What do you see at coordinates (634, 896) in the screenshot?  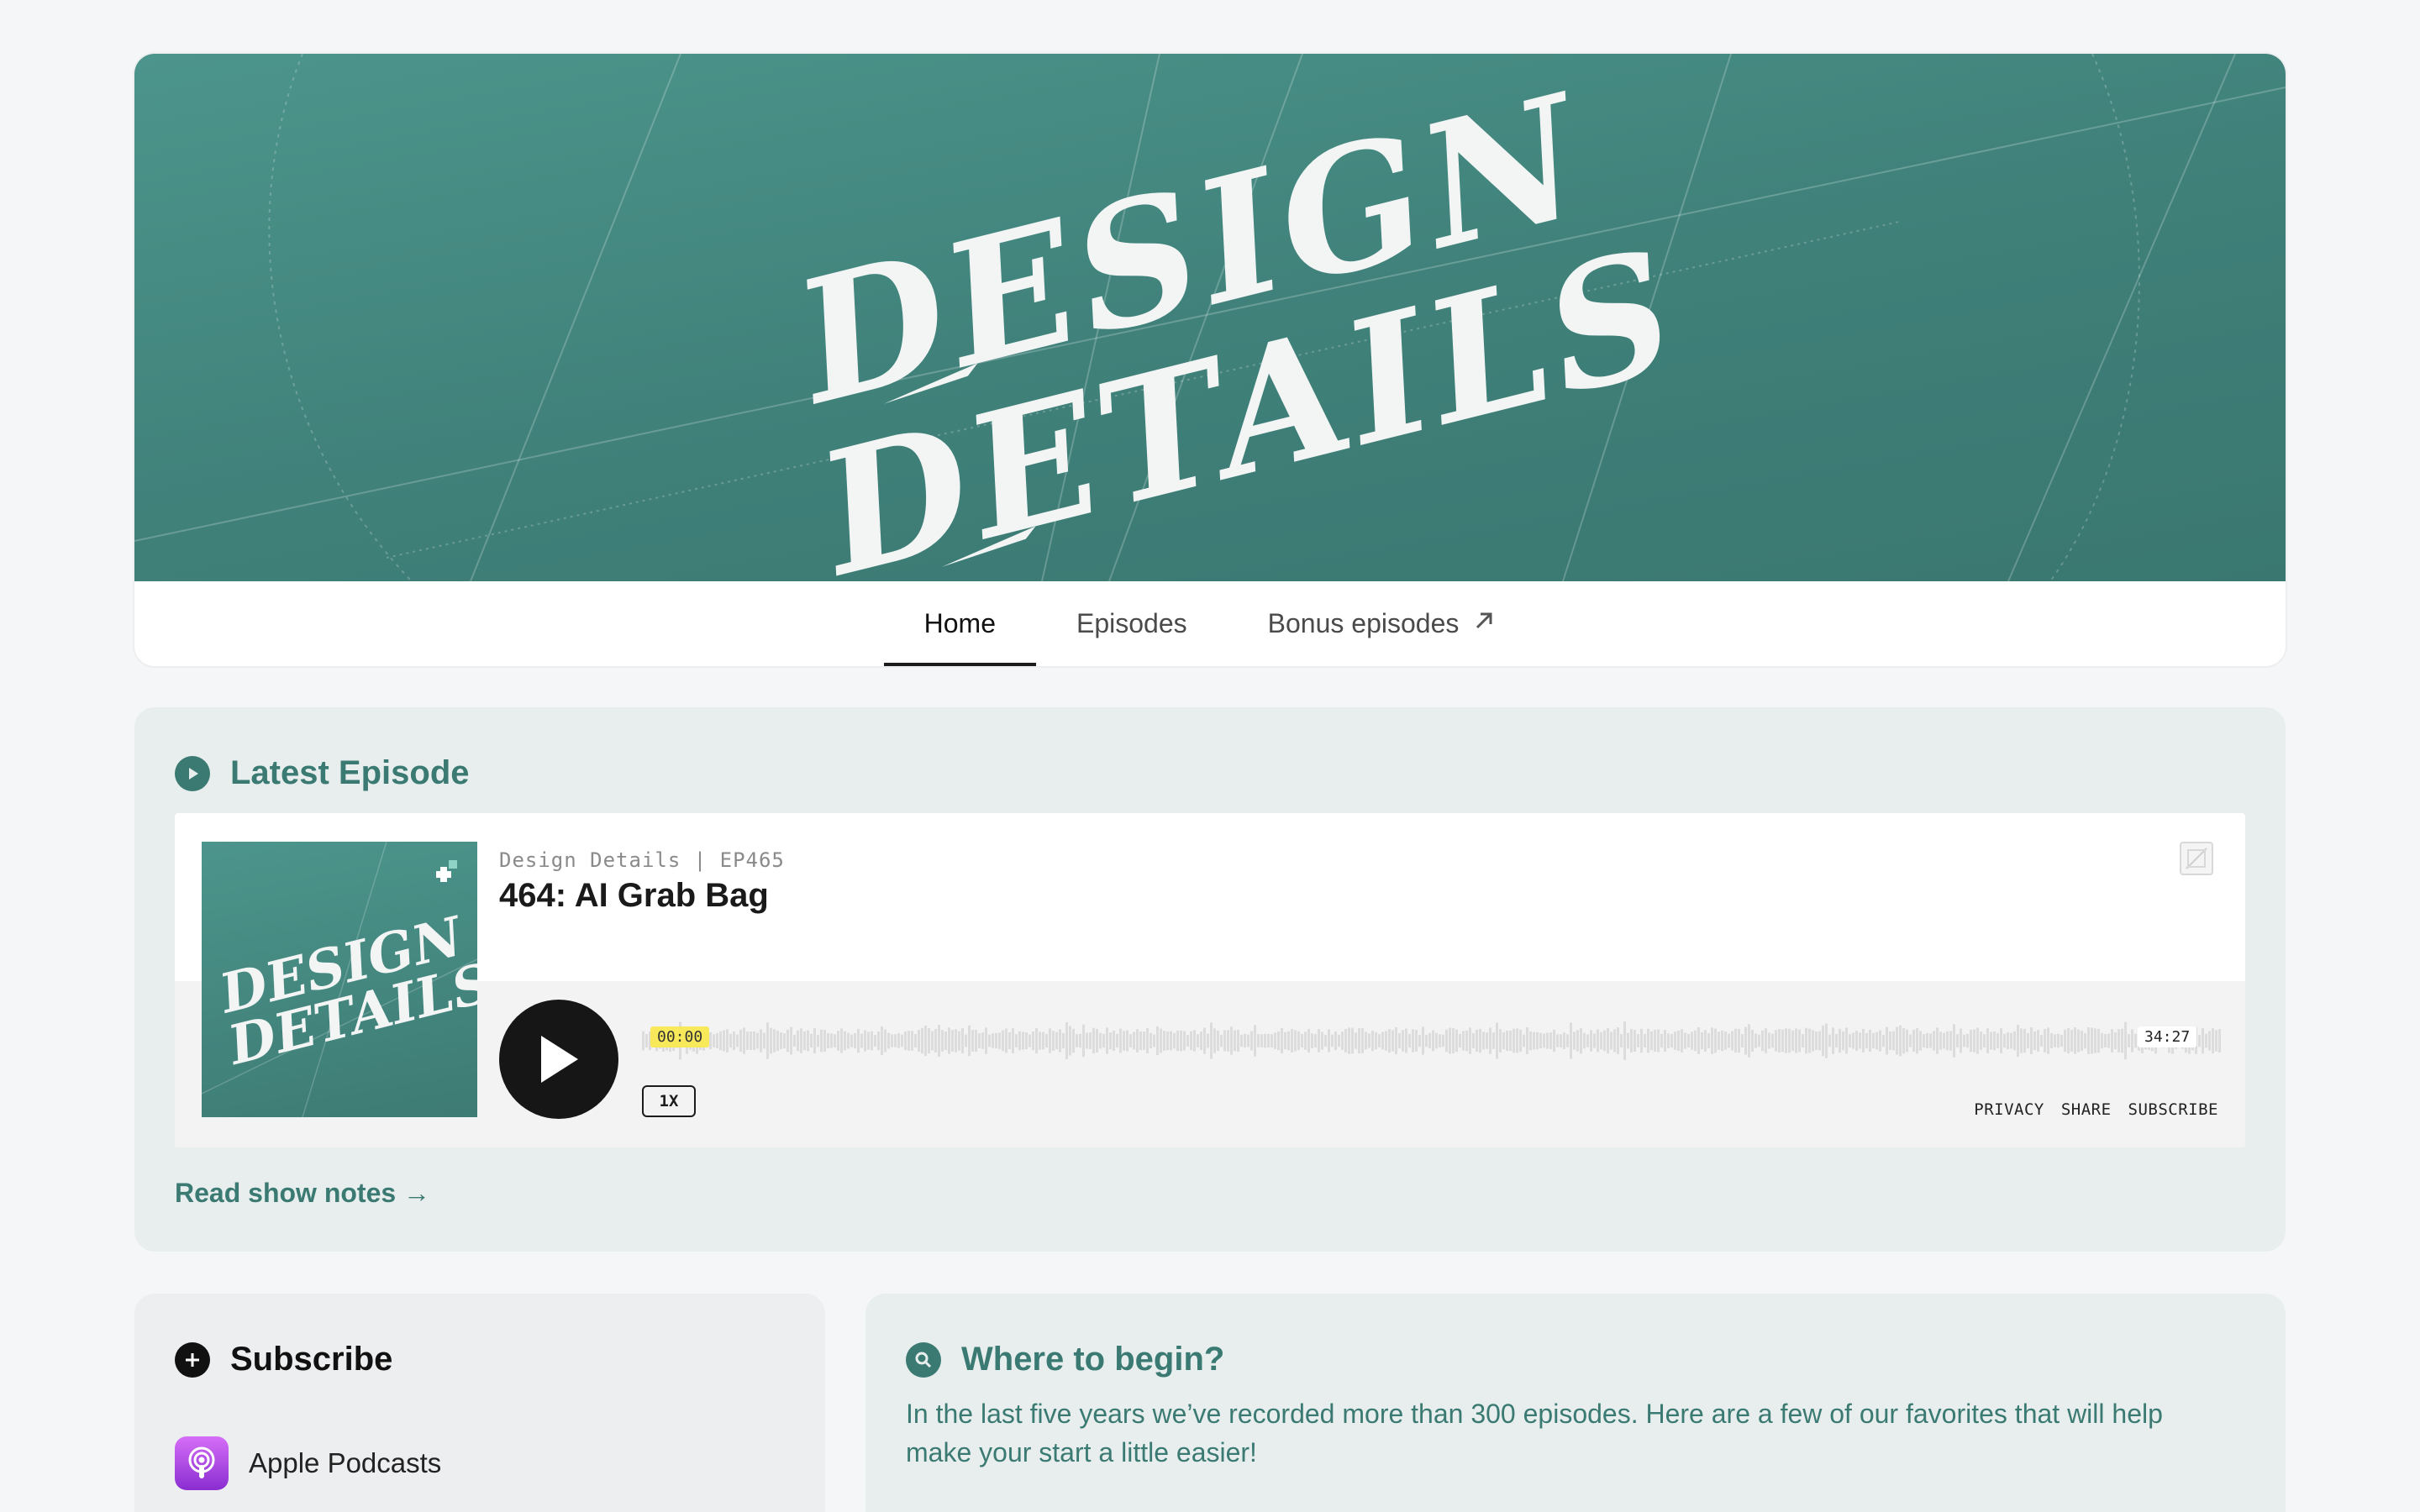 I see `episode-title: 464: AI Grab Bag` at bounding box center [634, 896].